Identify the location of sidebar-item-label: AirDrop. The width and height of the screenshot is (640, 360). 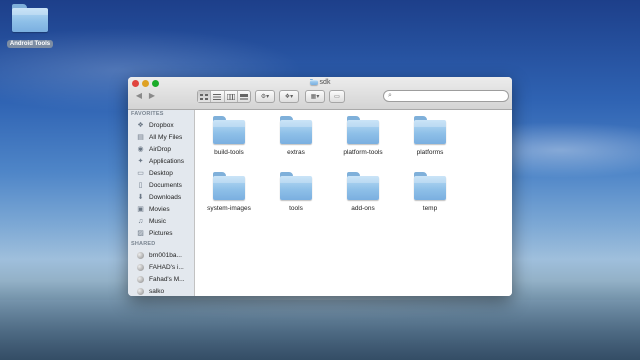
(160, 149).